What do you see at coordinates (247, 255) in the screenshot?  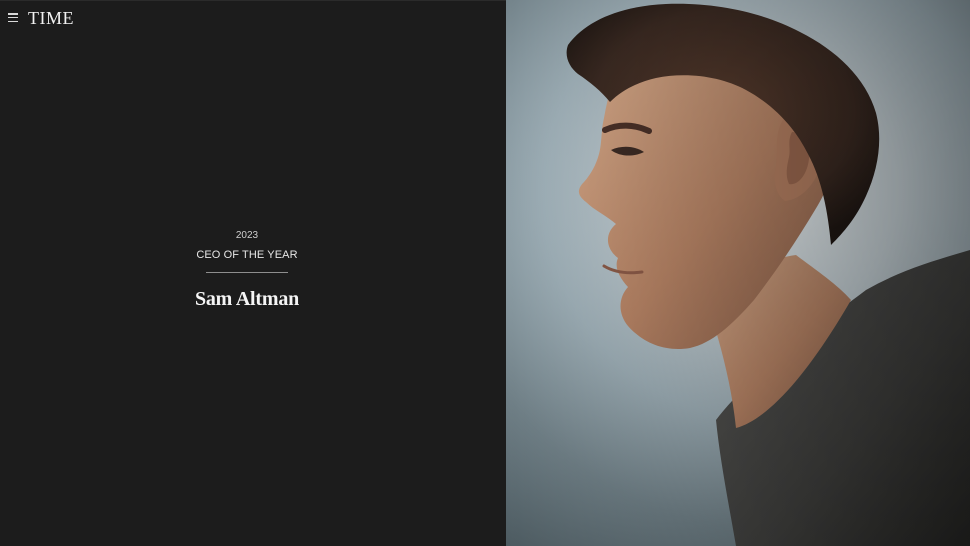 I see `feature-category: CEO OF THE YEAR` at bounding box center [247, 255].